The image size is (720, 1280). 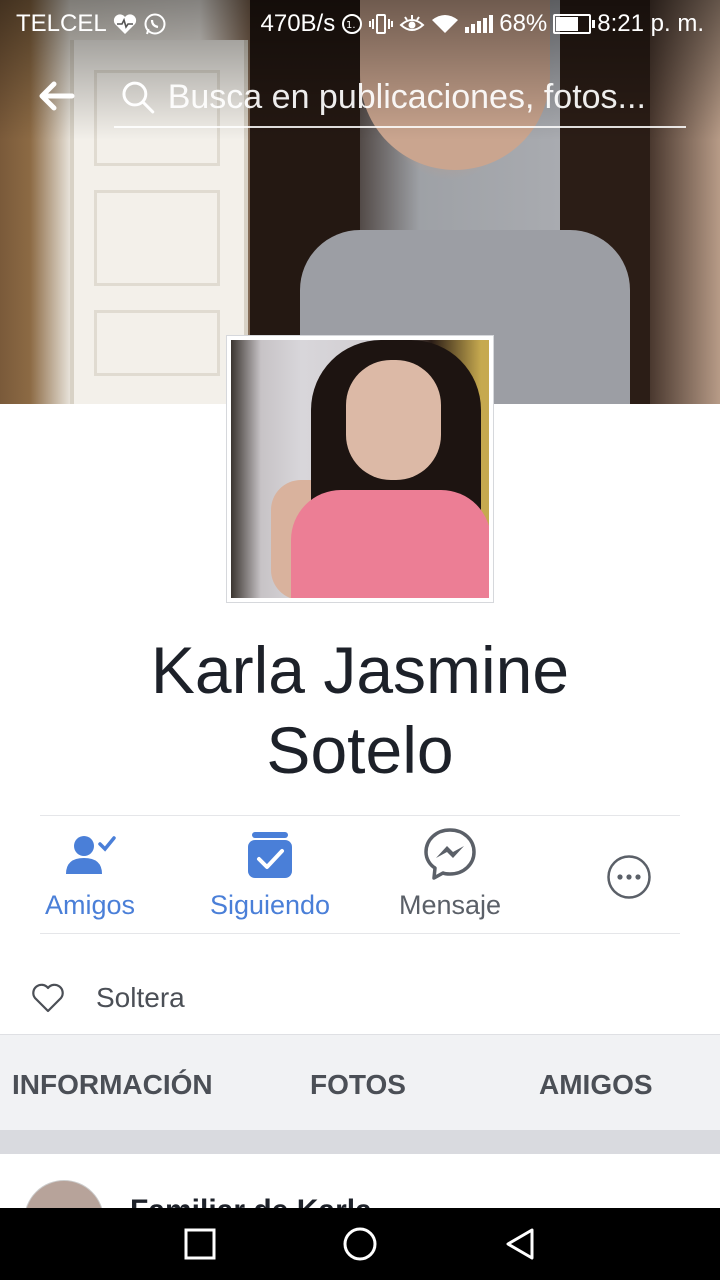 I want to click on tab-friends: AMIGOS, so click(x=596, y=1083).